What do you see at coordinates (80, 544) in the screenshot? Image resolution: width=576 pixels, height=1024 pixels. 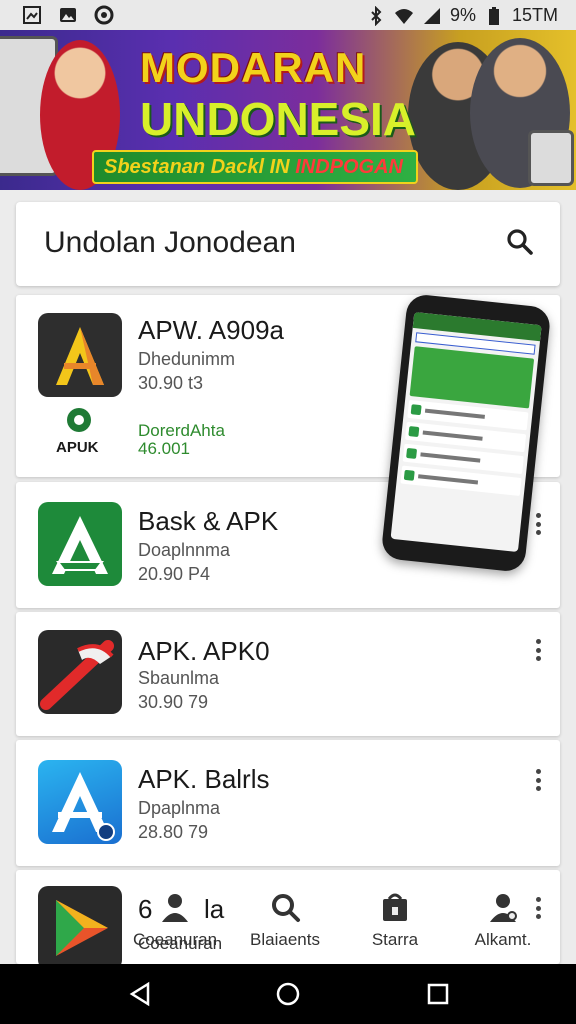 I see `app-icon-green-a` at bounding box center [80, 544].